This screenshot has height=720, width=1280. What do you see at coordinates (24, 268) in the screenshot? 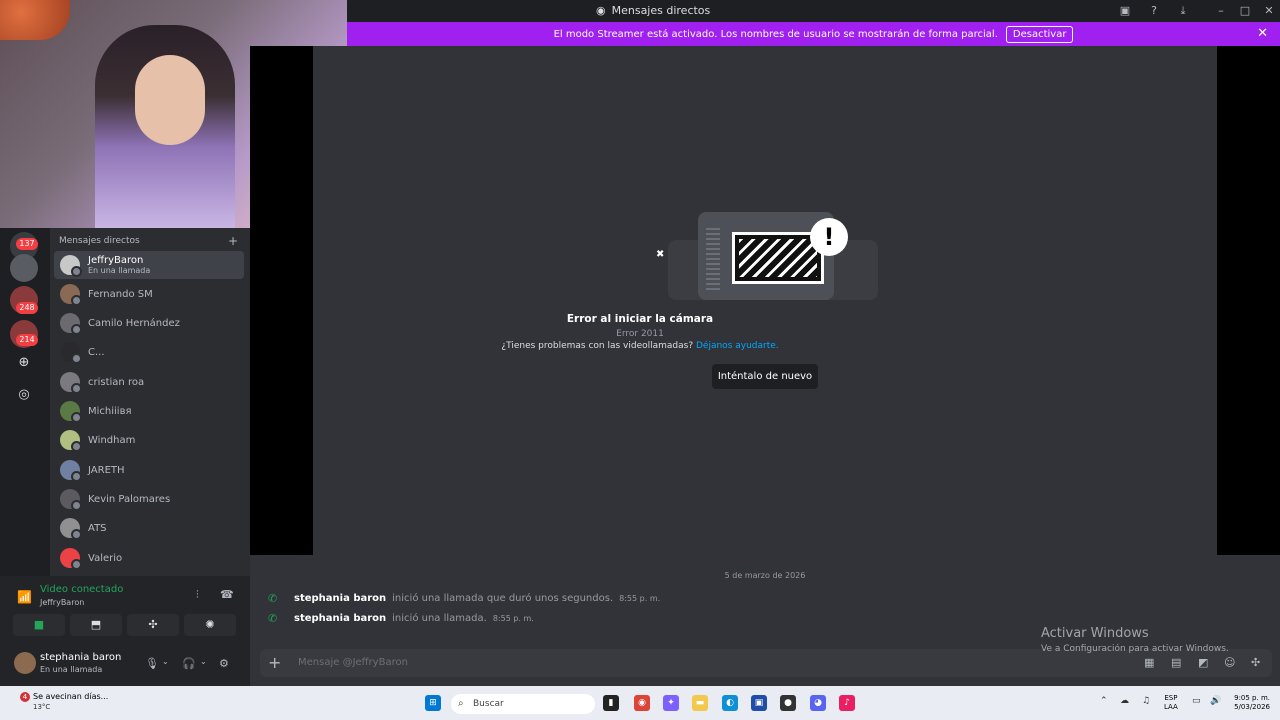
I see `server-icon` at bounding box center [24, 268].